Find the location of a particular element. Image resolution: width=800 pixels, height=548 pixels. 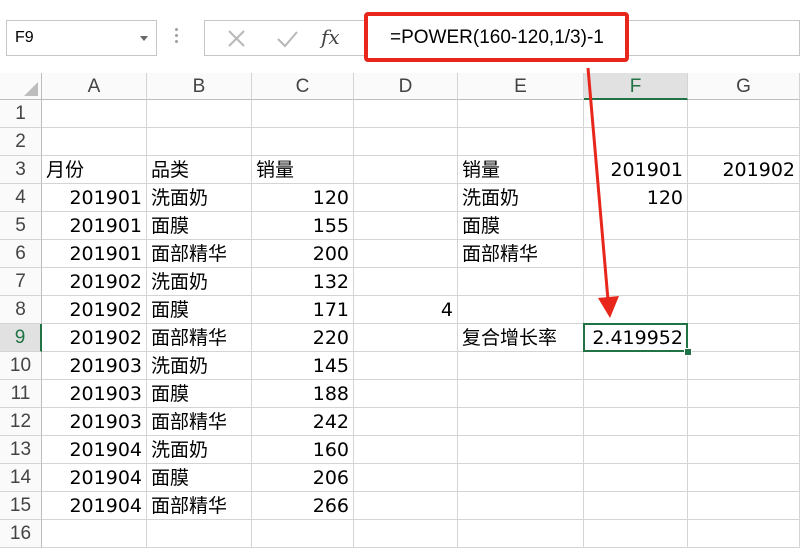

annotation-arrow is located at coordinates (602, 192).